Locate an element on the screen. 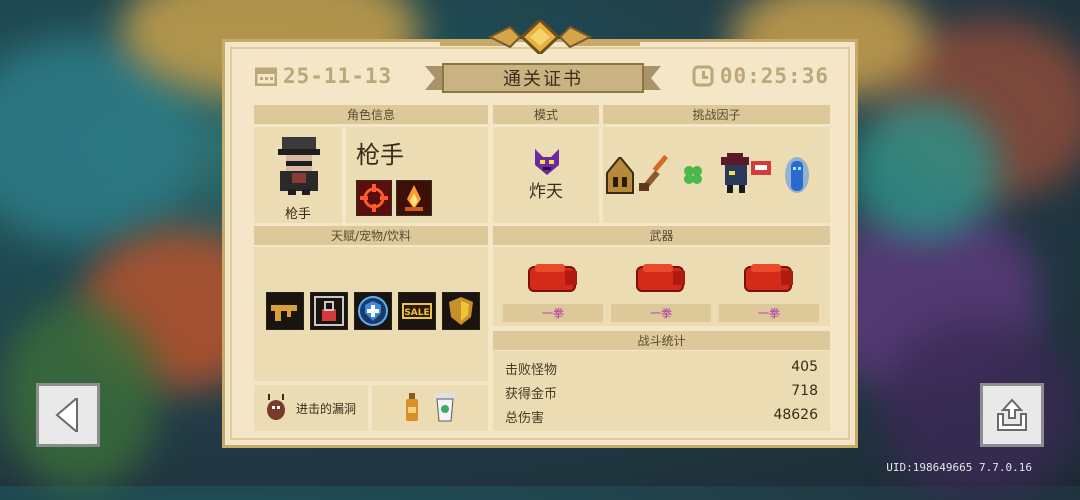 The width and height of the screenshot is (1080, 500). header-mode: 模式 is located at coordinates (546, 114).